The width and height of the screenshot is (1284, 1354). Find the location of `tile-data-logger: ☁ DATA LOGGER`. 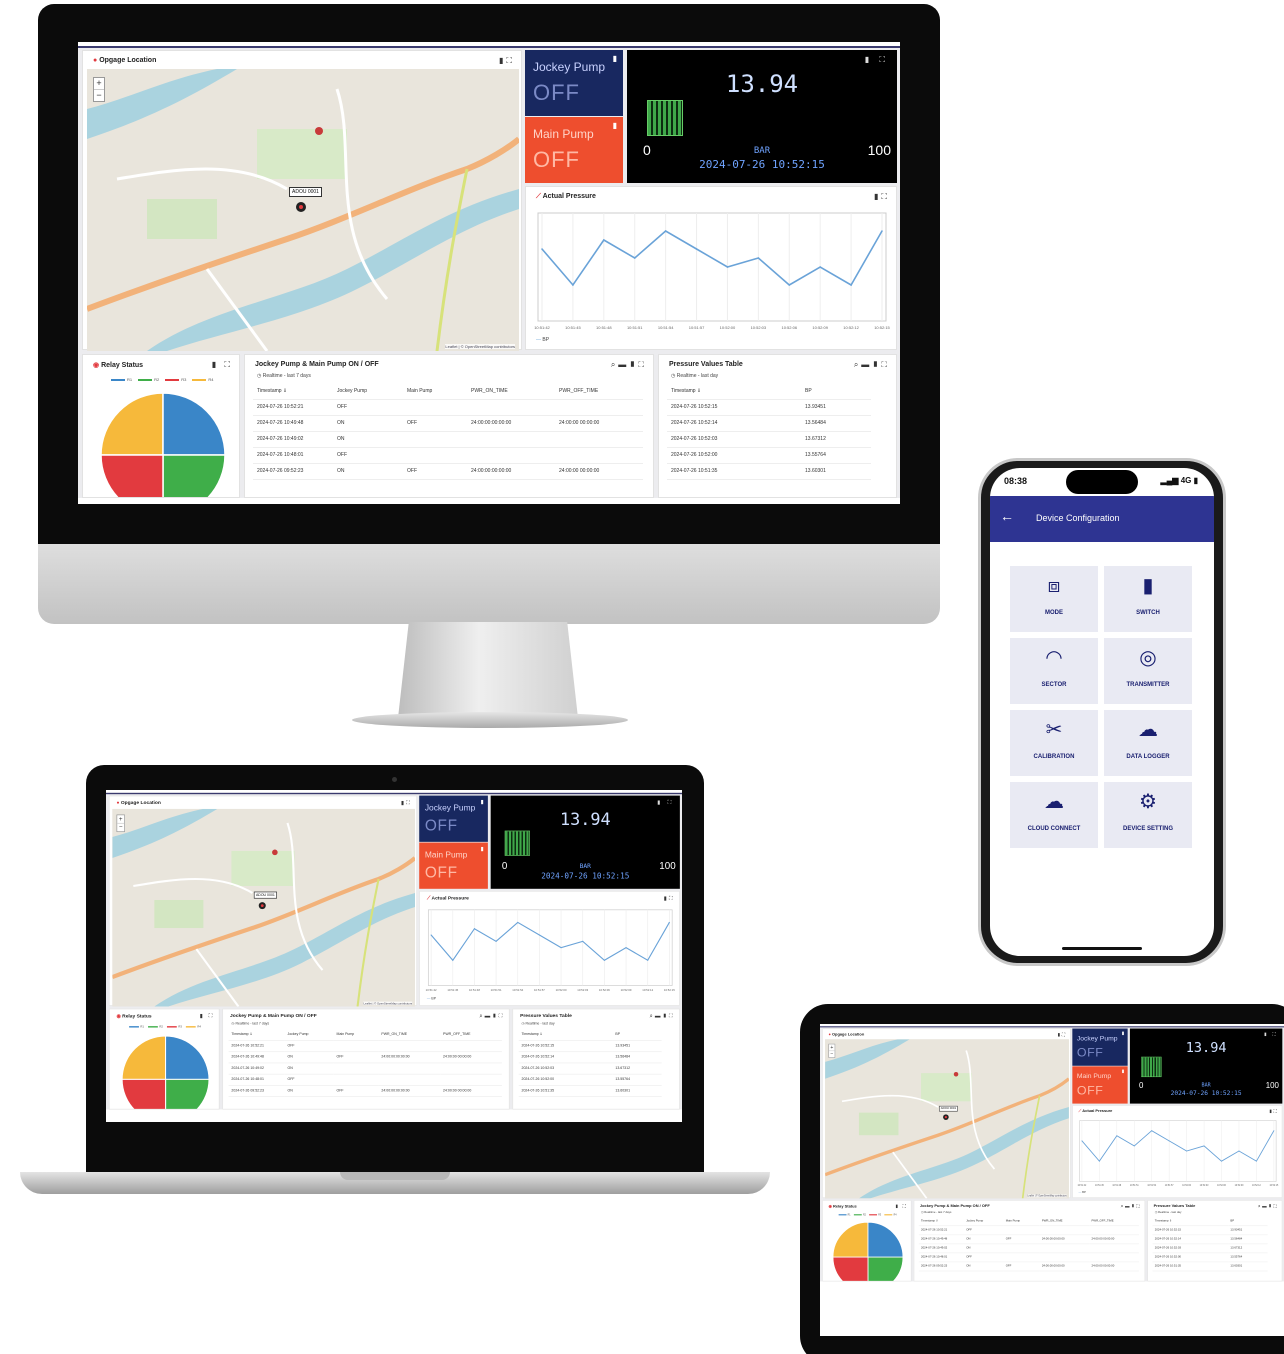

tile-data-logger: ☁ DATA LOGGER is located at coordinates (1148, 743).